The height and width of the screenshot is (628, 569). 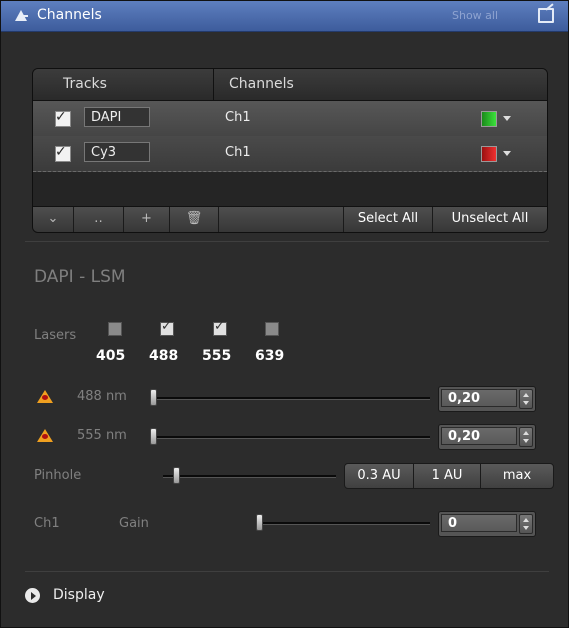 I want to click on laser-checkbox-555: ✓, so click(x=220, y=327).